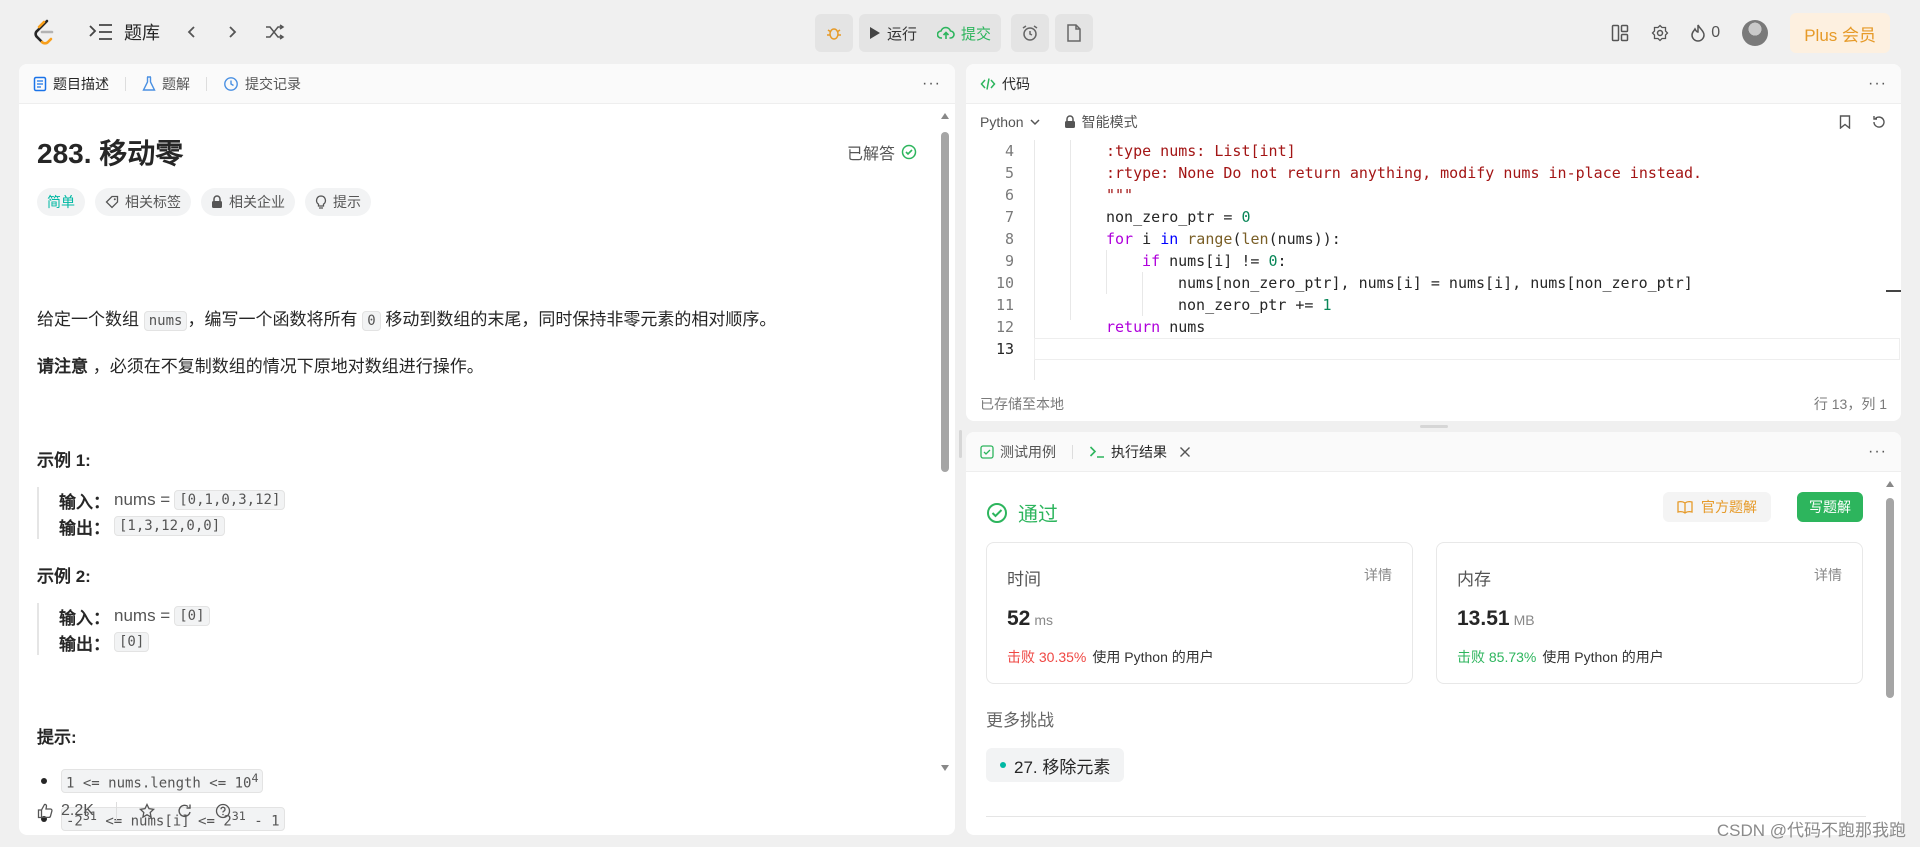  What do you see at coordinates (1828, 575) in the screenshot?
I see `memory-detail-link: 详情` at bounding box center [1828, 575].